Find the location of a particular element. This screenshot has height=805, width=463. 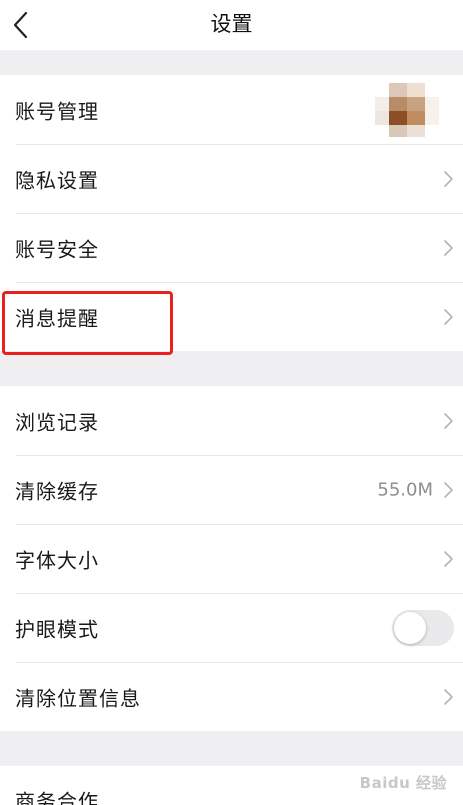

settings-item-label: 商务合作 is located at coordinates (57, 797).